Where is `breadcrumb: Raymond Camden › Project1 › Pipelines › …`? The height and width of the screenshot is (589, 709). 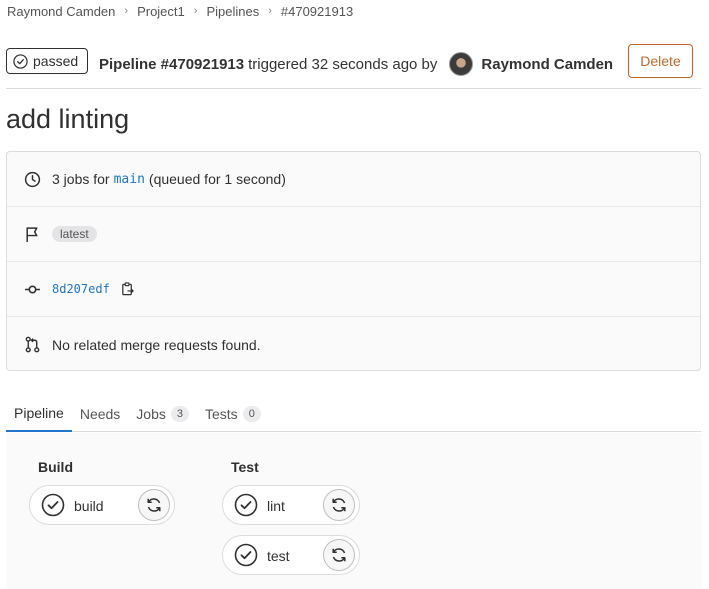
breadcrumb: Raymond Camden › Project1 › Pipelines › … is located at coordinates (180, 11).